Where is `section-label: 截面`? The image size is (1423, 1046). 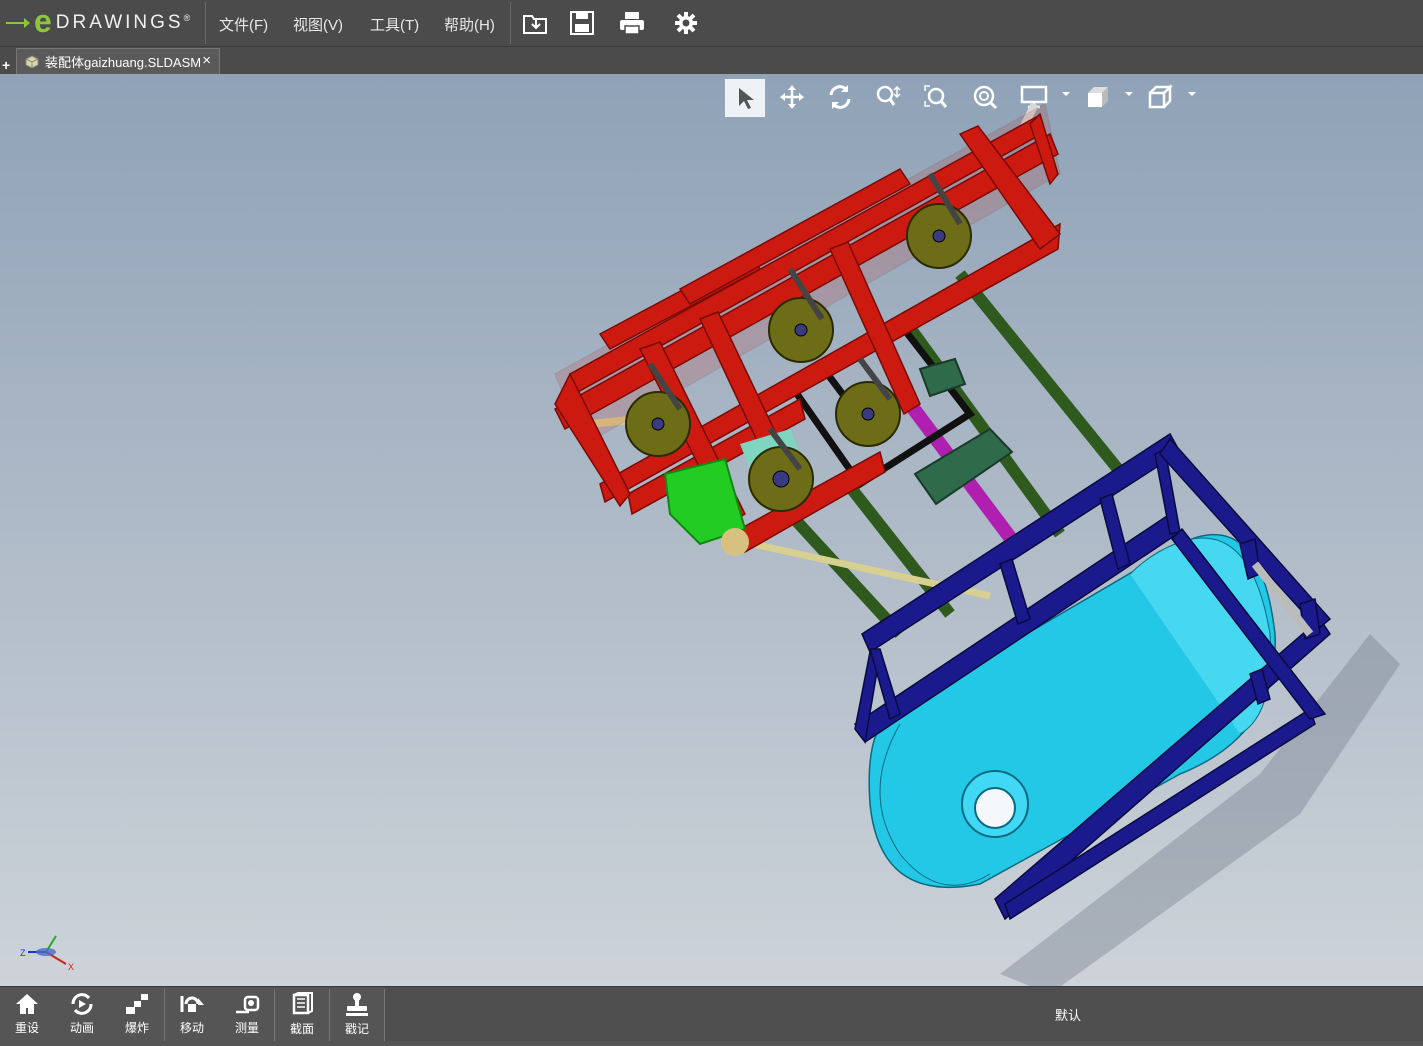
section-label: 截面 is located at coordinates (301, 1029).